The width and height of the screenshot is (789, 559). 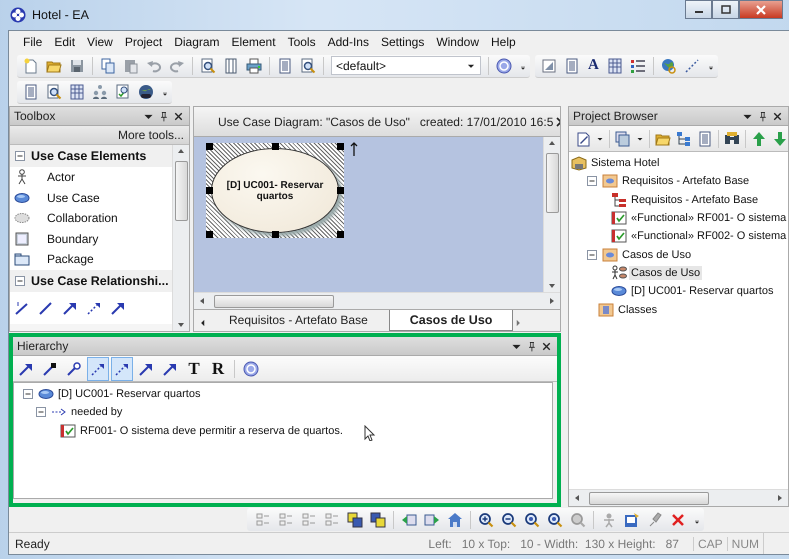 What do you see at coordinates (780, 138) in the screenshot?
I see `down-arrow-icon` at bounding box center [780, 138].